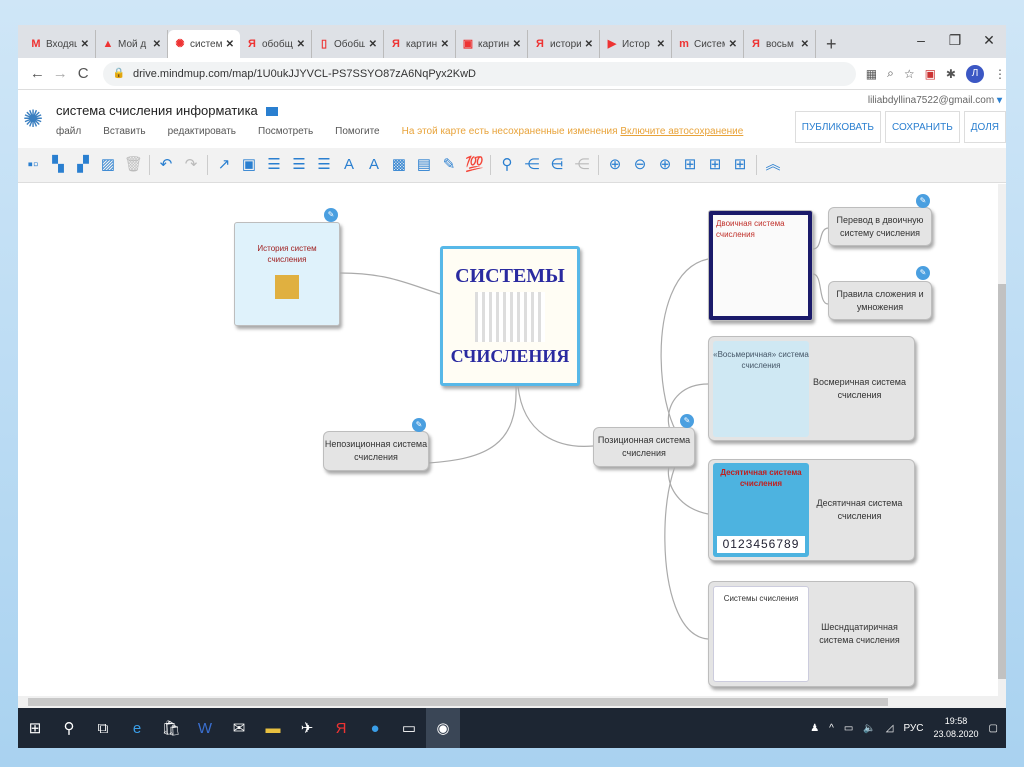  What do you see at coordinates (974, 73) in the screenshot?
I see `avatar: Л` at bounding box center [974, 73].